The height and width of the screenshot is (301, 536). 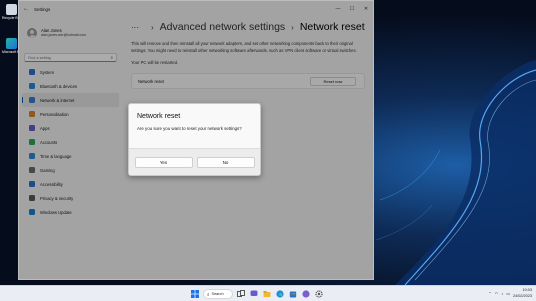 I want to click on chevron-up-icon: ⌃, so click(x=489, y=293).